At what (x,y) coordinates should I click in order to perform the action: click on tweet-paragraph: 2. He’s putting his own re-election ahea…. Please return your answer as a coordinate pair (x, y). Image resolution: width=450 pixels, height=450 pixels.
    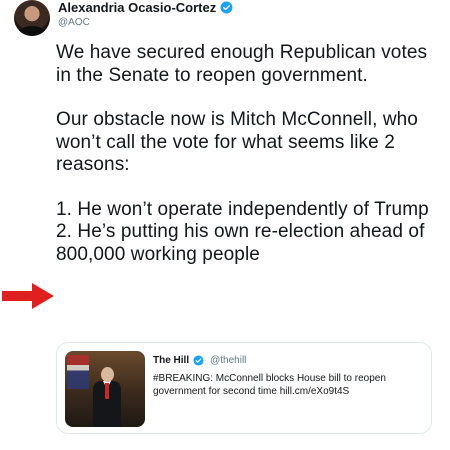
    Looking at the image, I should click on (240, 243).